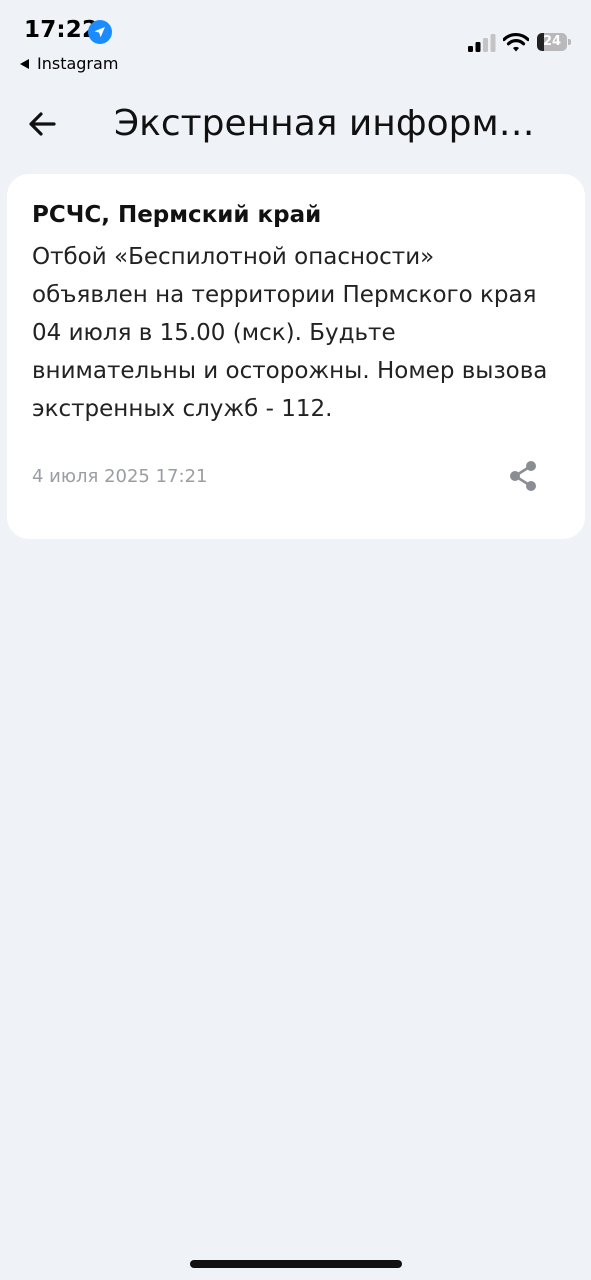  Describe the element at coordinates (516, 42) in the screenshot. I see `wifi-icon` at that location.